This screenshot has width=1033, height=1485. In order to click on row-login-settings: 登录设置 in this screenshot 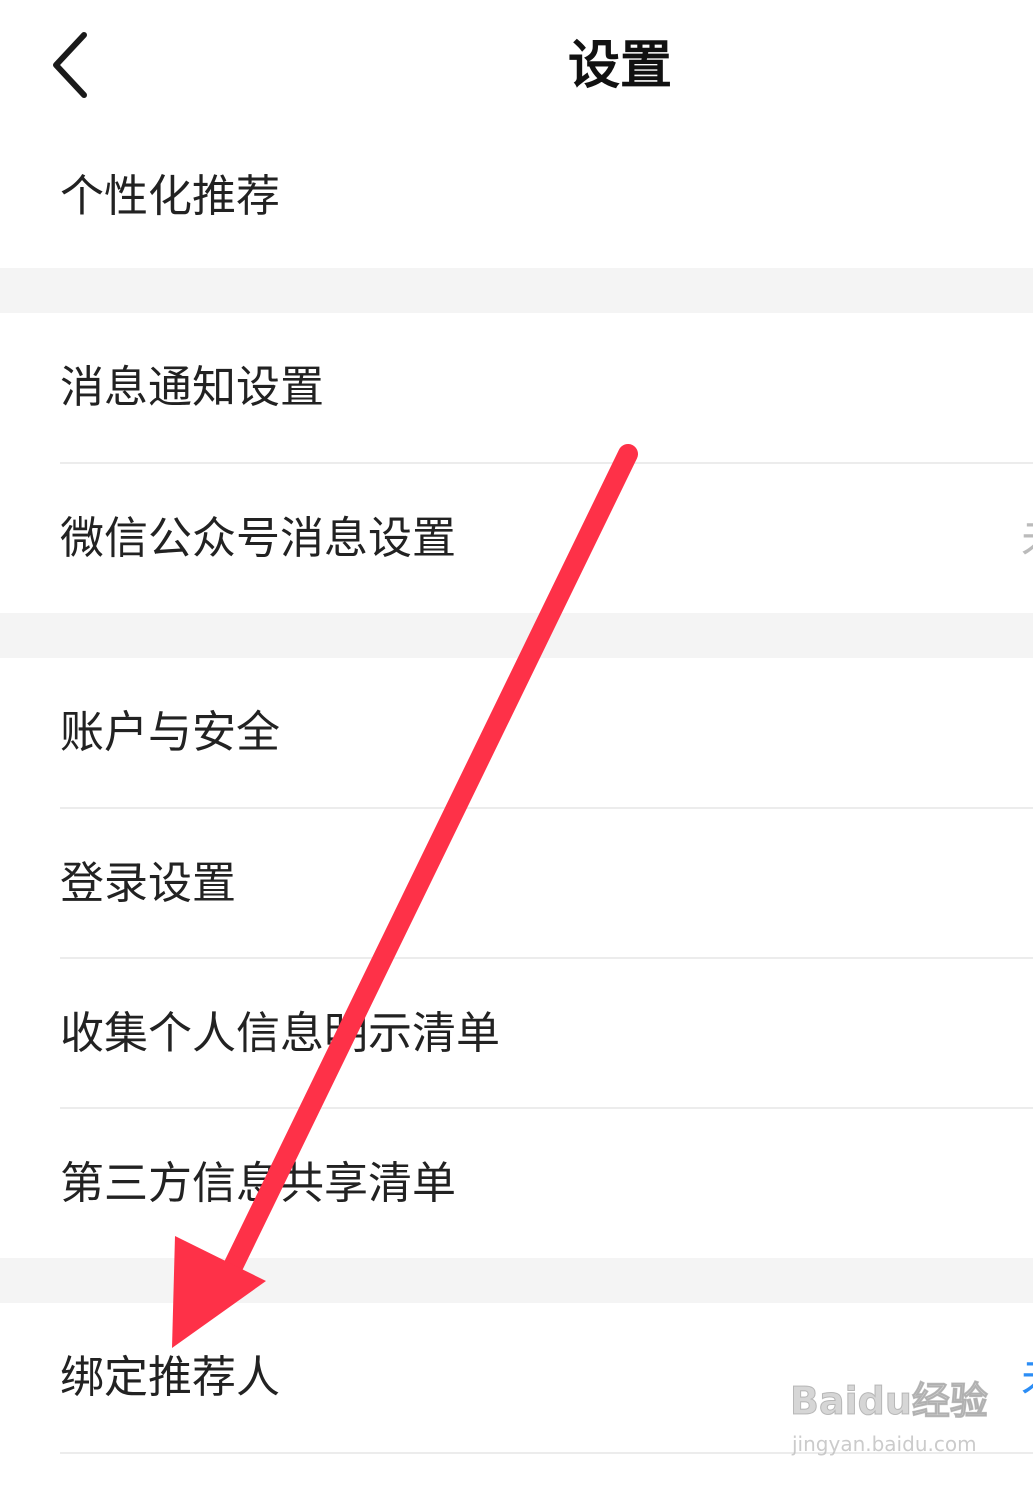, I will do `click(516, 884)`.